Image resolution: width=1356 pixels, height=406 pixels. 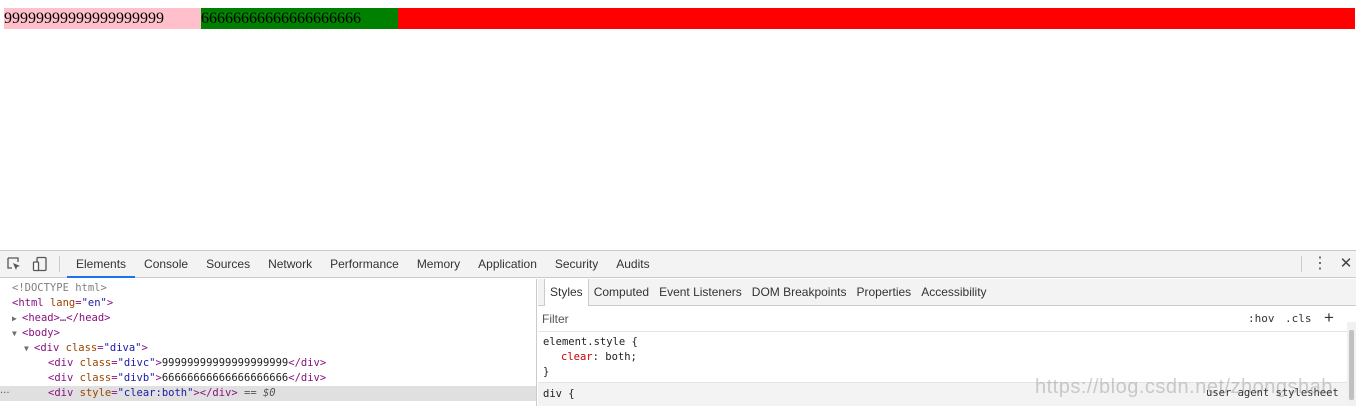 I want to click on subtab-properties: Properties, so click(x=883, y=292).